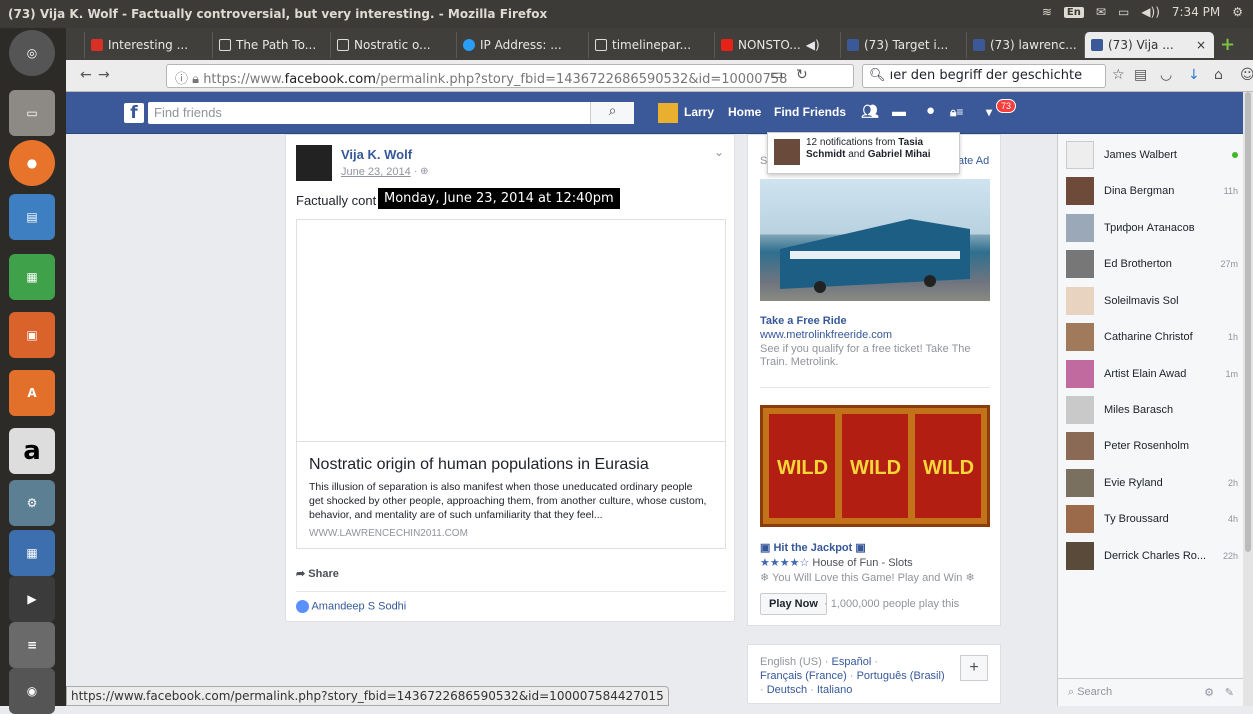  Describe the element at coordinates (376, 172) in the screenshot. I see `post-date: June 23, 2014` at that location.